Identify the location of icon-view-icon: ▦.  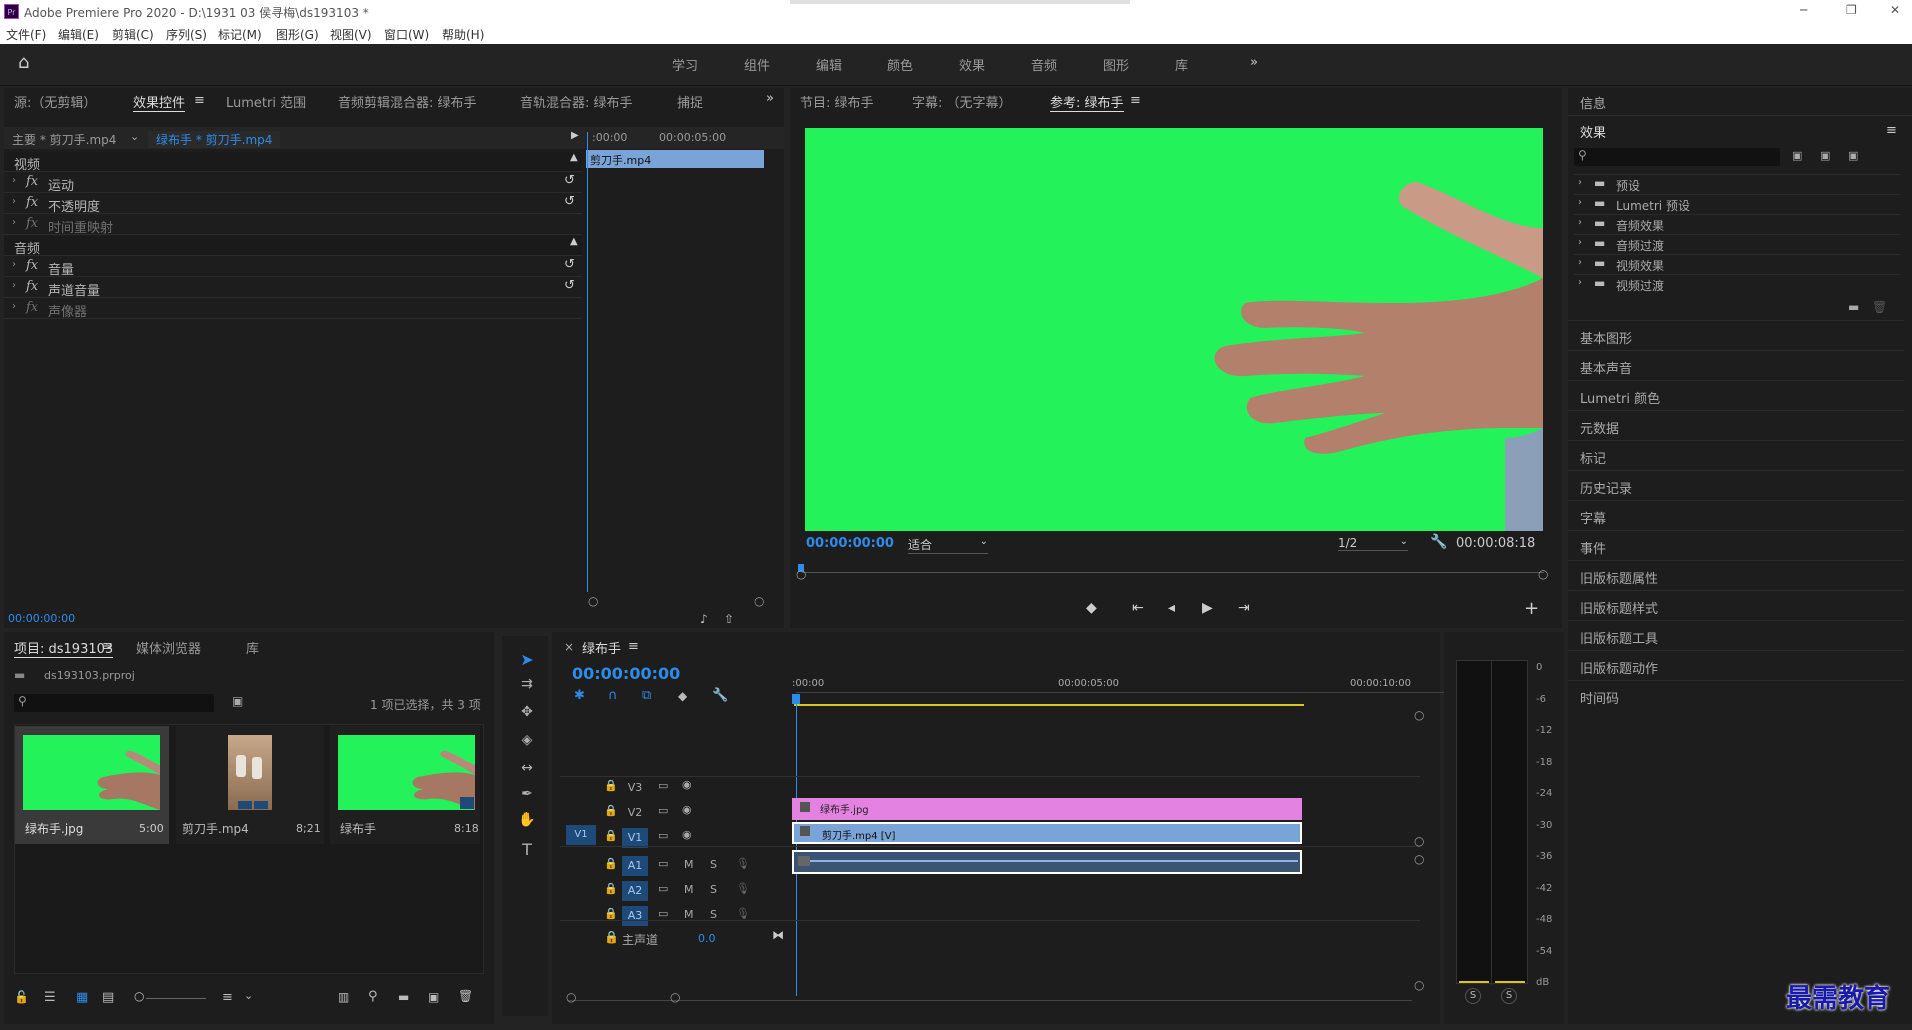
(82, 997).